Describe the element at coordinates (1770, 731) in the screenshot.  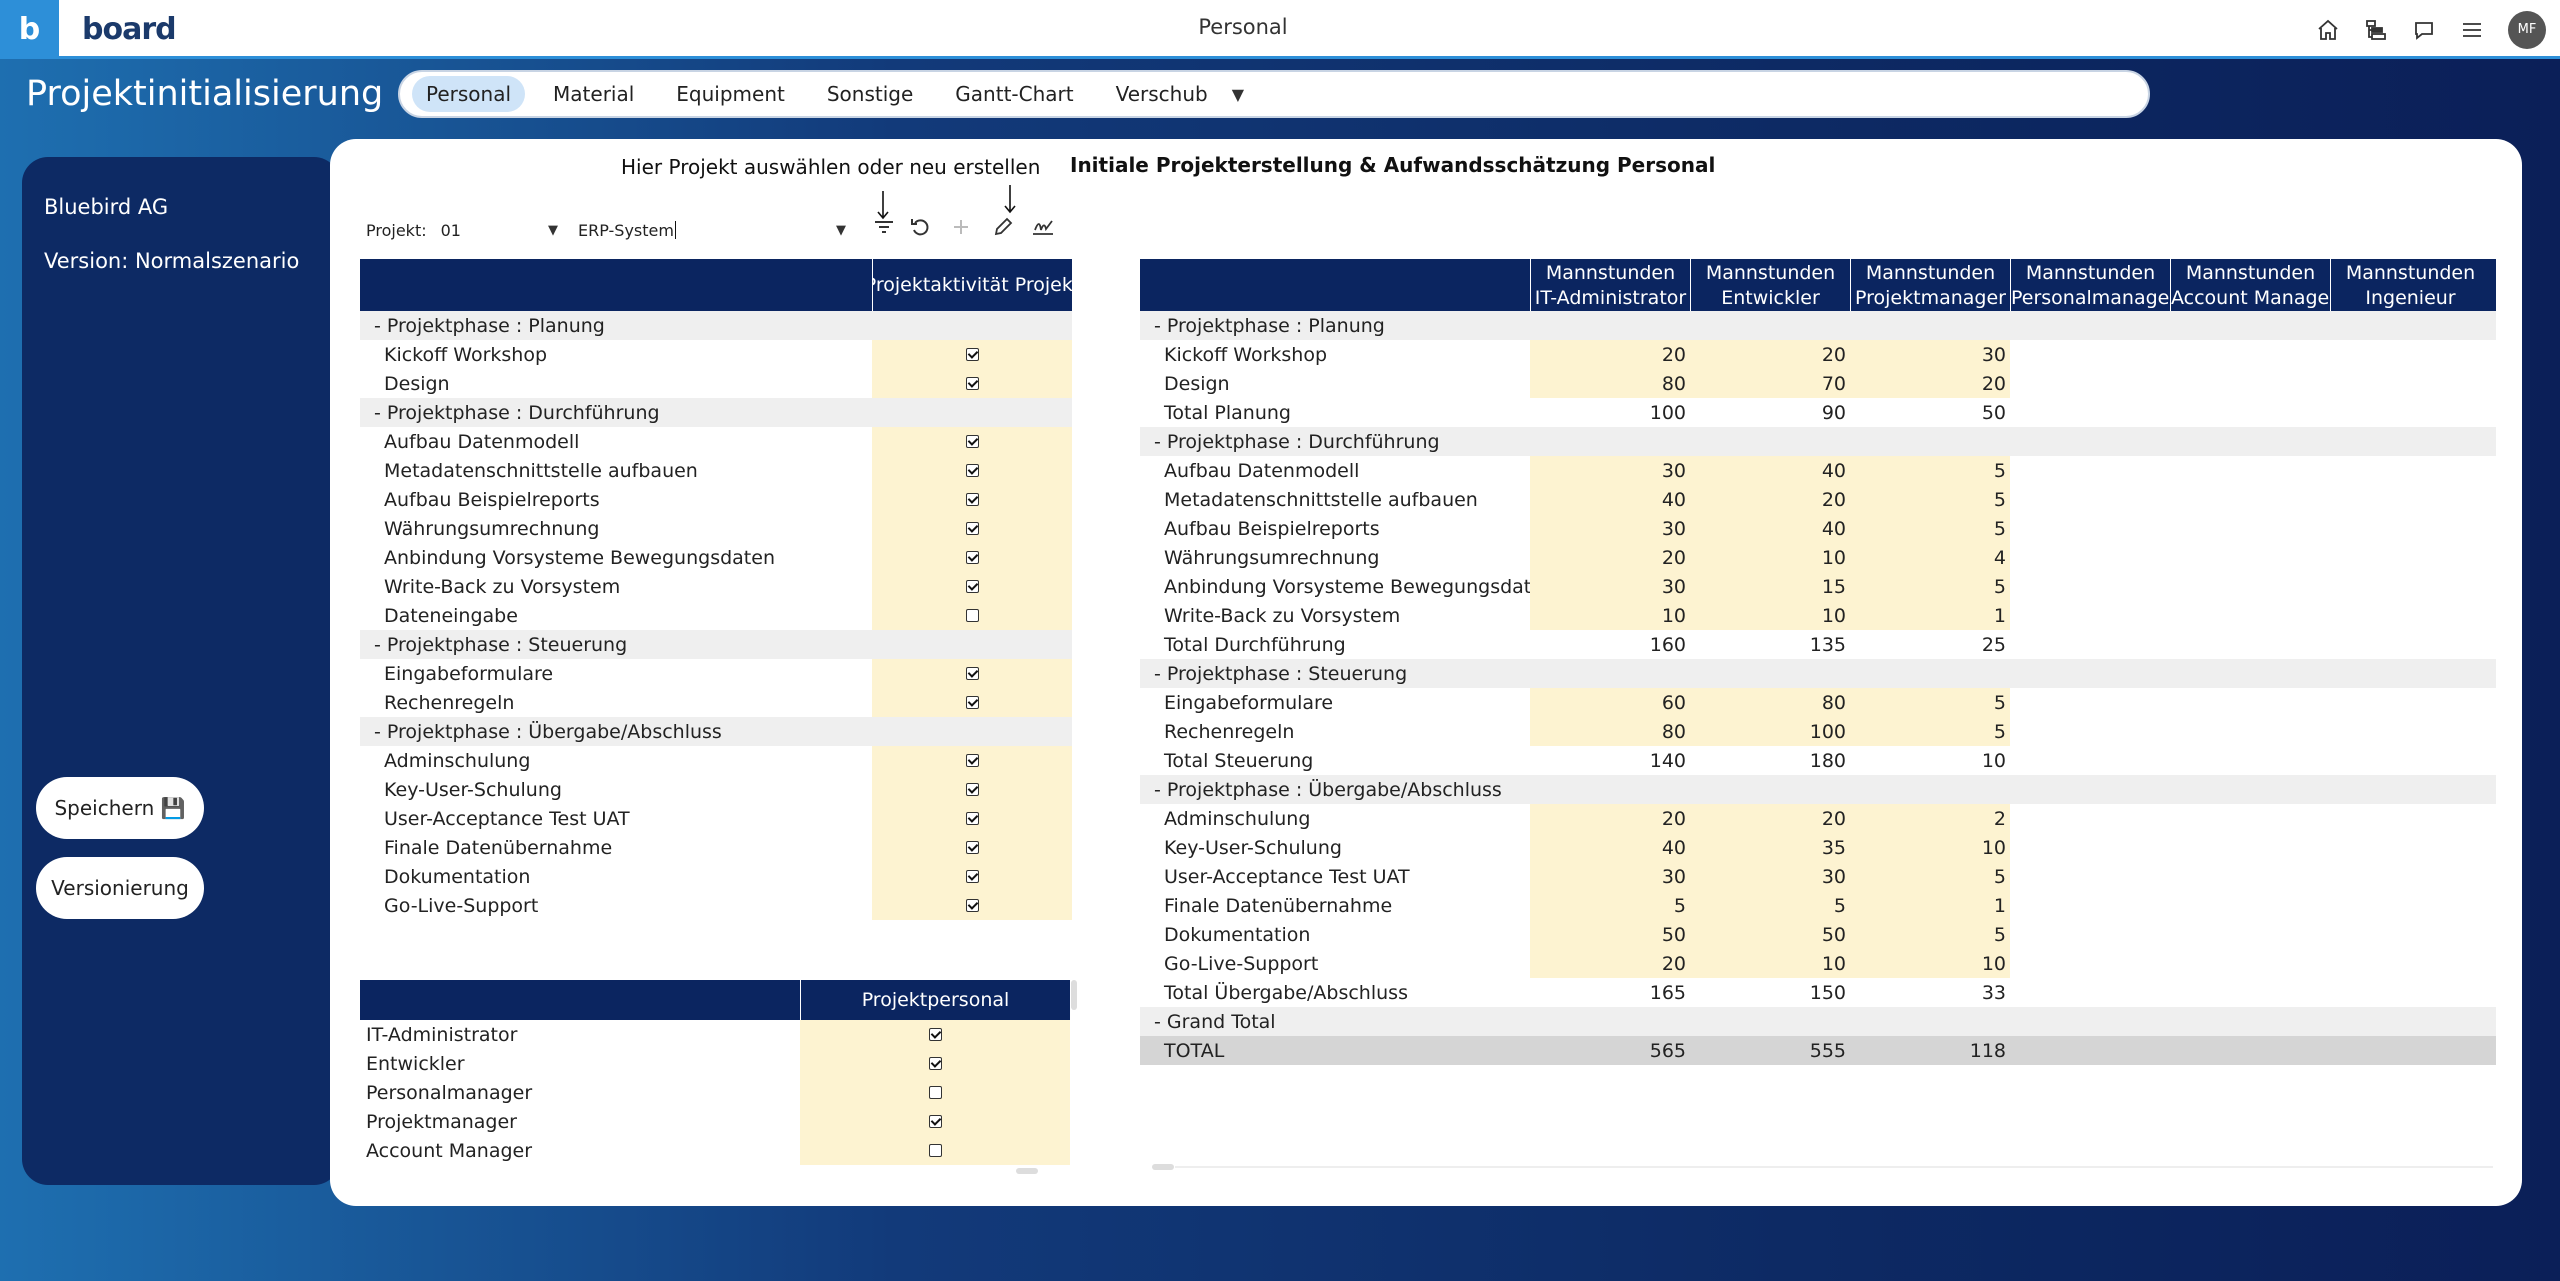
I see `value-cell: 100` at that location.